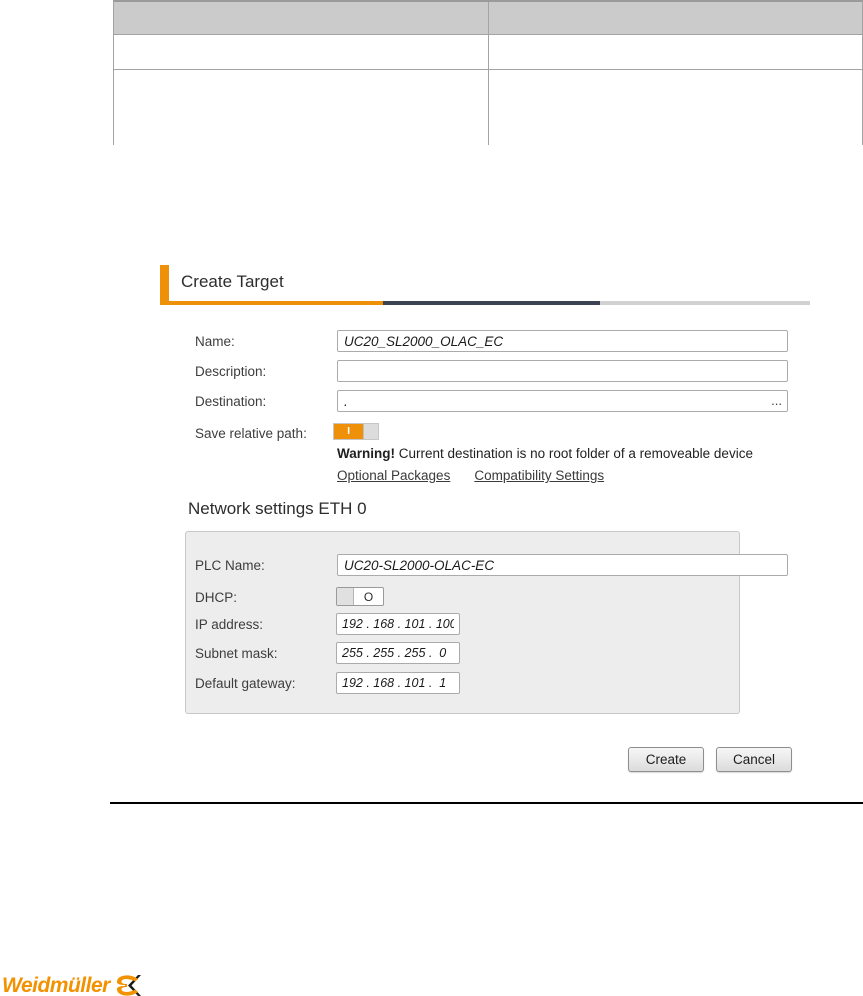 The width and height of the screenshot is (863, 996). I want to click on title-progress-bar, so click(485, 303).